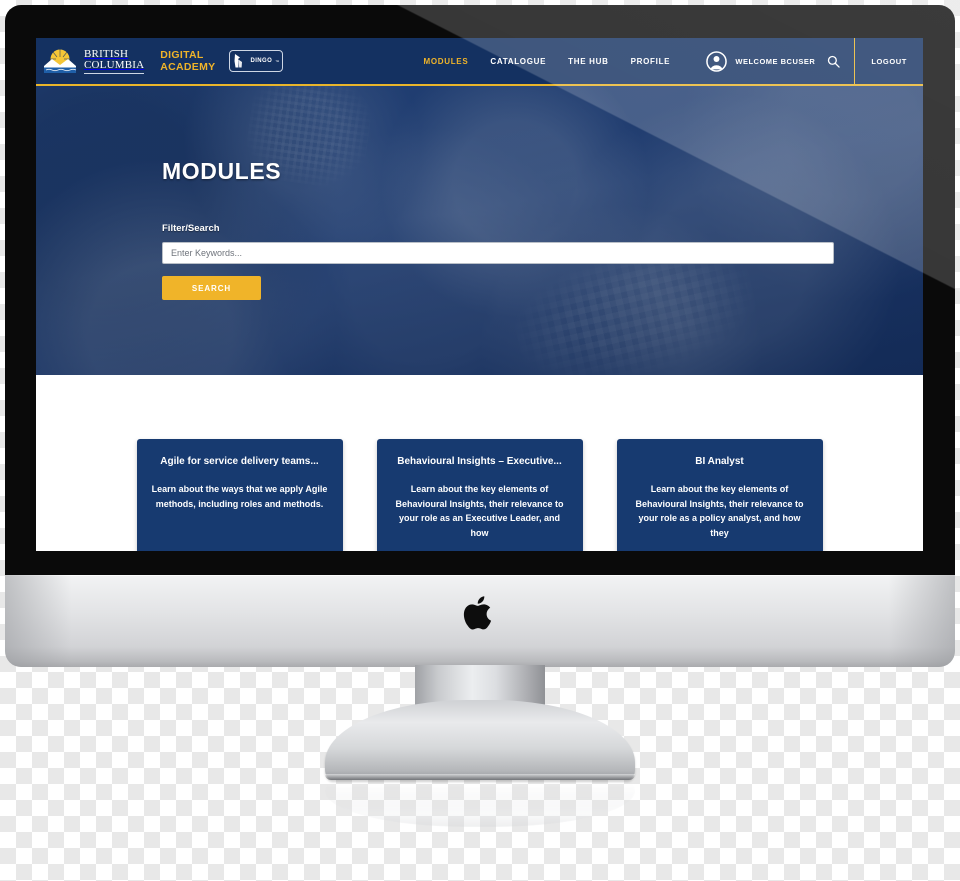 This screenshot has width=960, height=881. Describe the element at coordinates (834, 61) in the screenshot. I see `search-icon` at that location.